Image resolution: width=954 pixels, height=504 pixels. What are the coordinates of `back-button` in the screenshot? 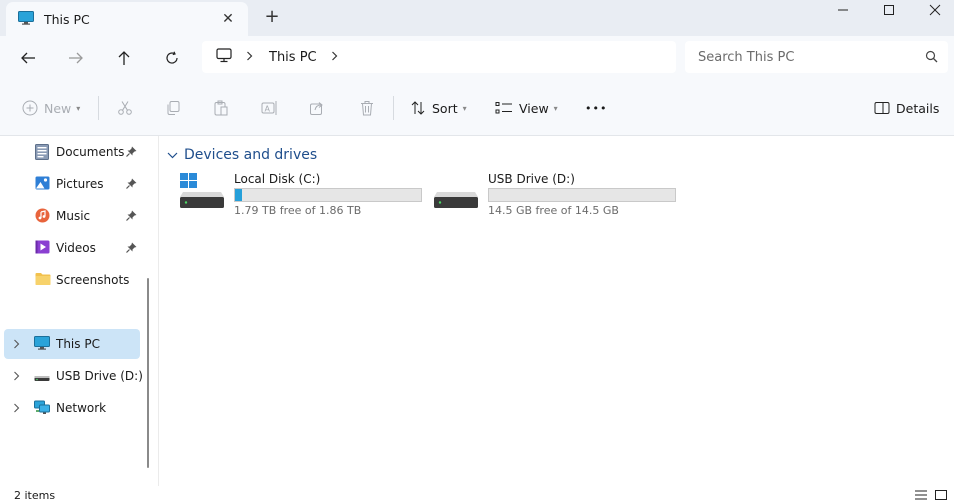 It's located at (28, 58).